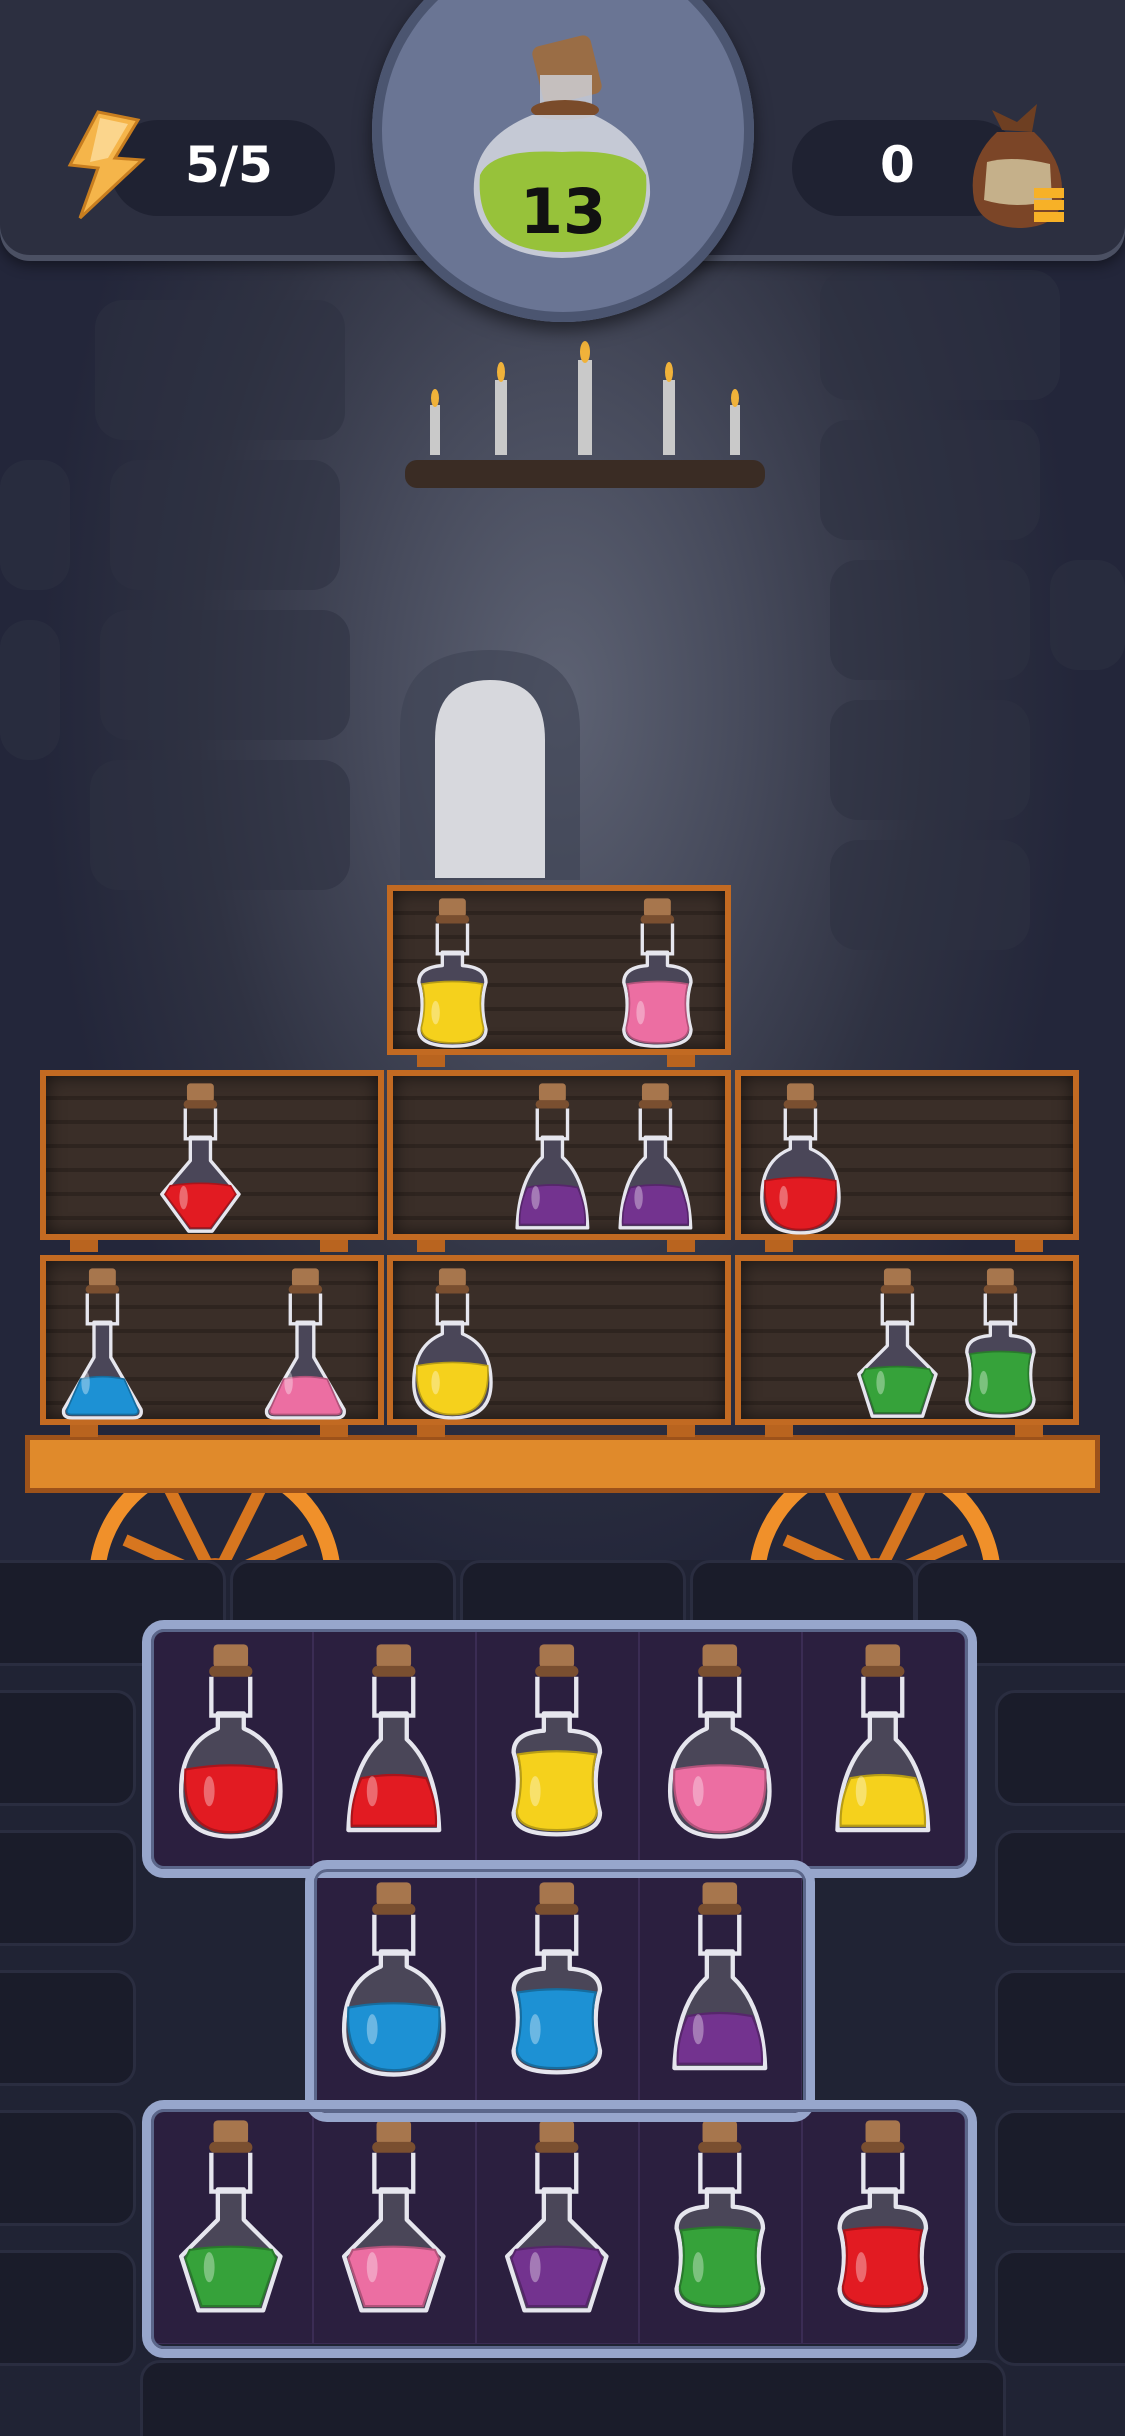 Image resolution: width=1125 pixels, height=2436 pixels. Describe the element at coordinates (562, 1464) in the screenshot. I see `cart-base` at that location.